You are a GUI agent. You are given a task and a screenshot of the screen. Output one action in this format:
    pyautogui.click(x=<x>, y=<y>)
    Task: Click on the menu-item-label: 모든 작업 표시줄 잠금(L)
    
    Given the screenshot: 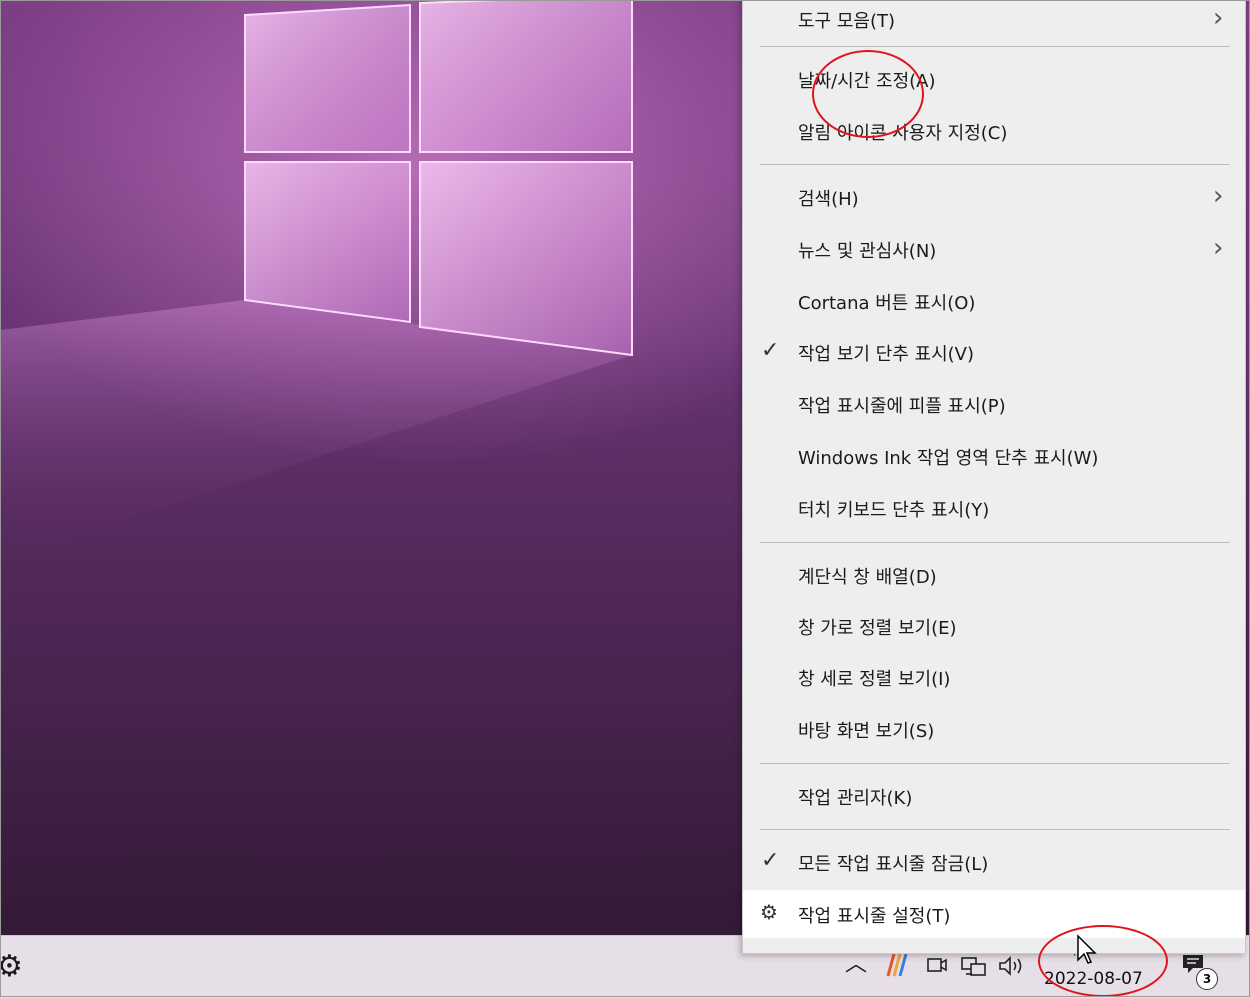 What is the action you would take?
    pyautogui.click(x=893, y=864)
    